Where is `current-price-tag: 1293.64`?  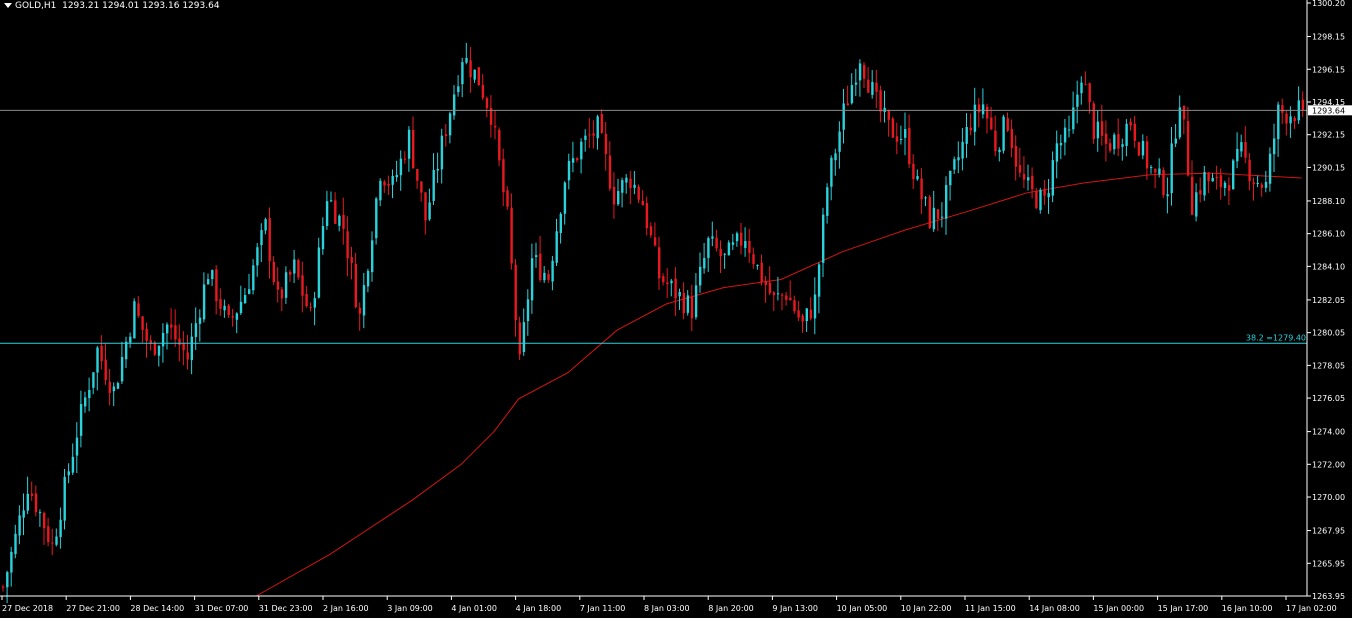
current-price-tag: 1293.64 is located at coordinates (1330, 110).